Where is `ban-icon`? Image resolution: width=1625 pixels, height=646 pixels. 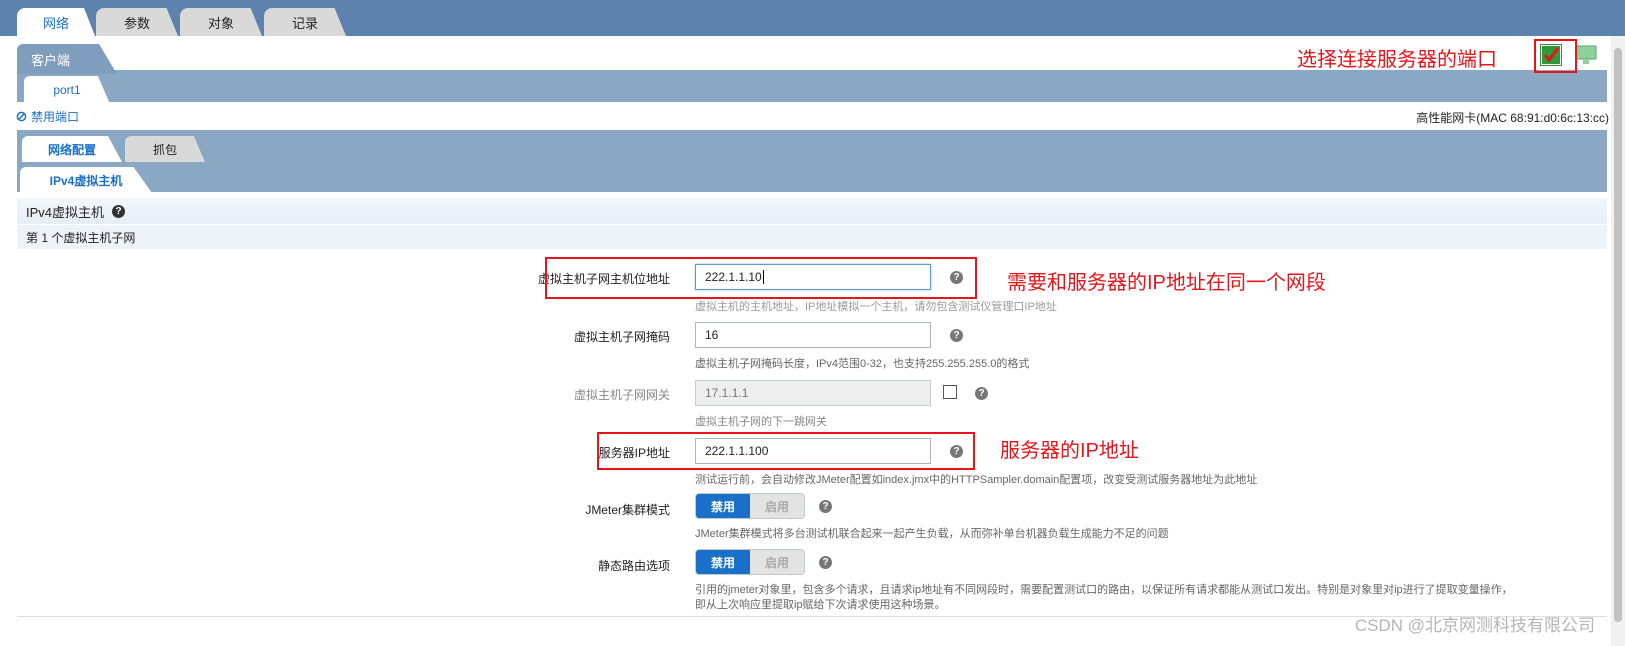 ban-icon is located at coordinates (21, 116).